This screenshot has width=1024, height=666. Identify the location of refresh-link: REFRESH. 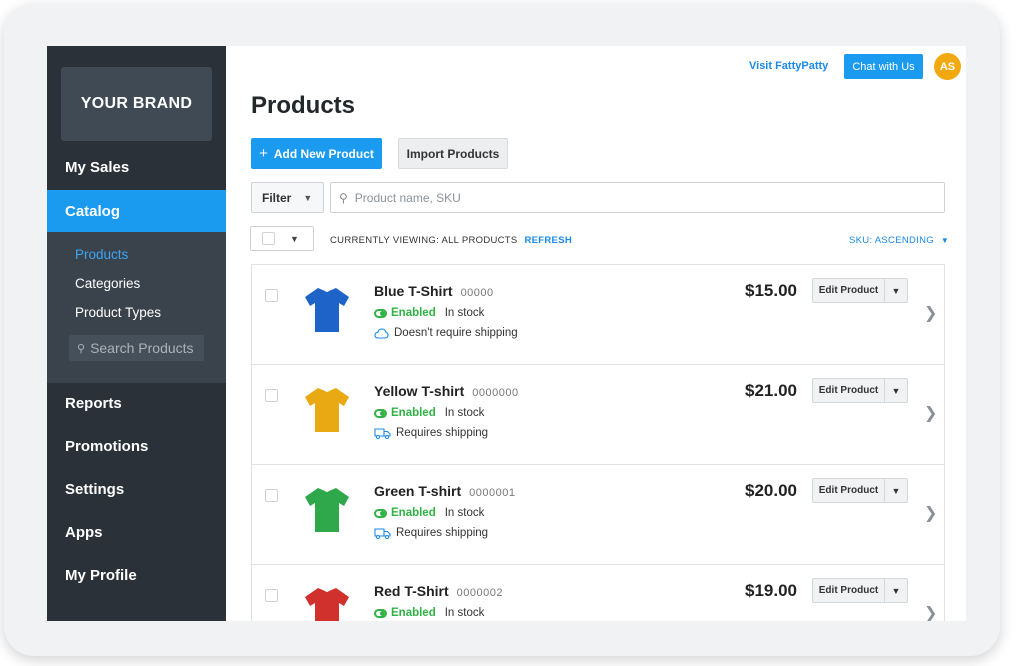
(549, 240).